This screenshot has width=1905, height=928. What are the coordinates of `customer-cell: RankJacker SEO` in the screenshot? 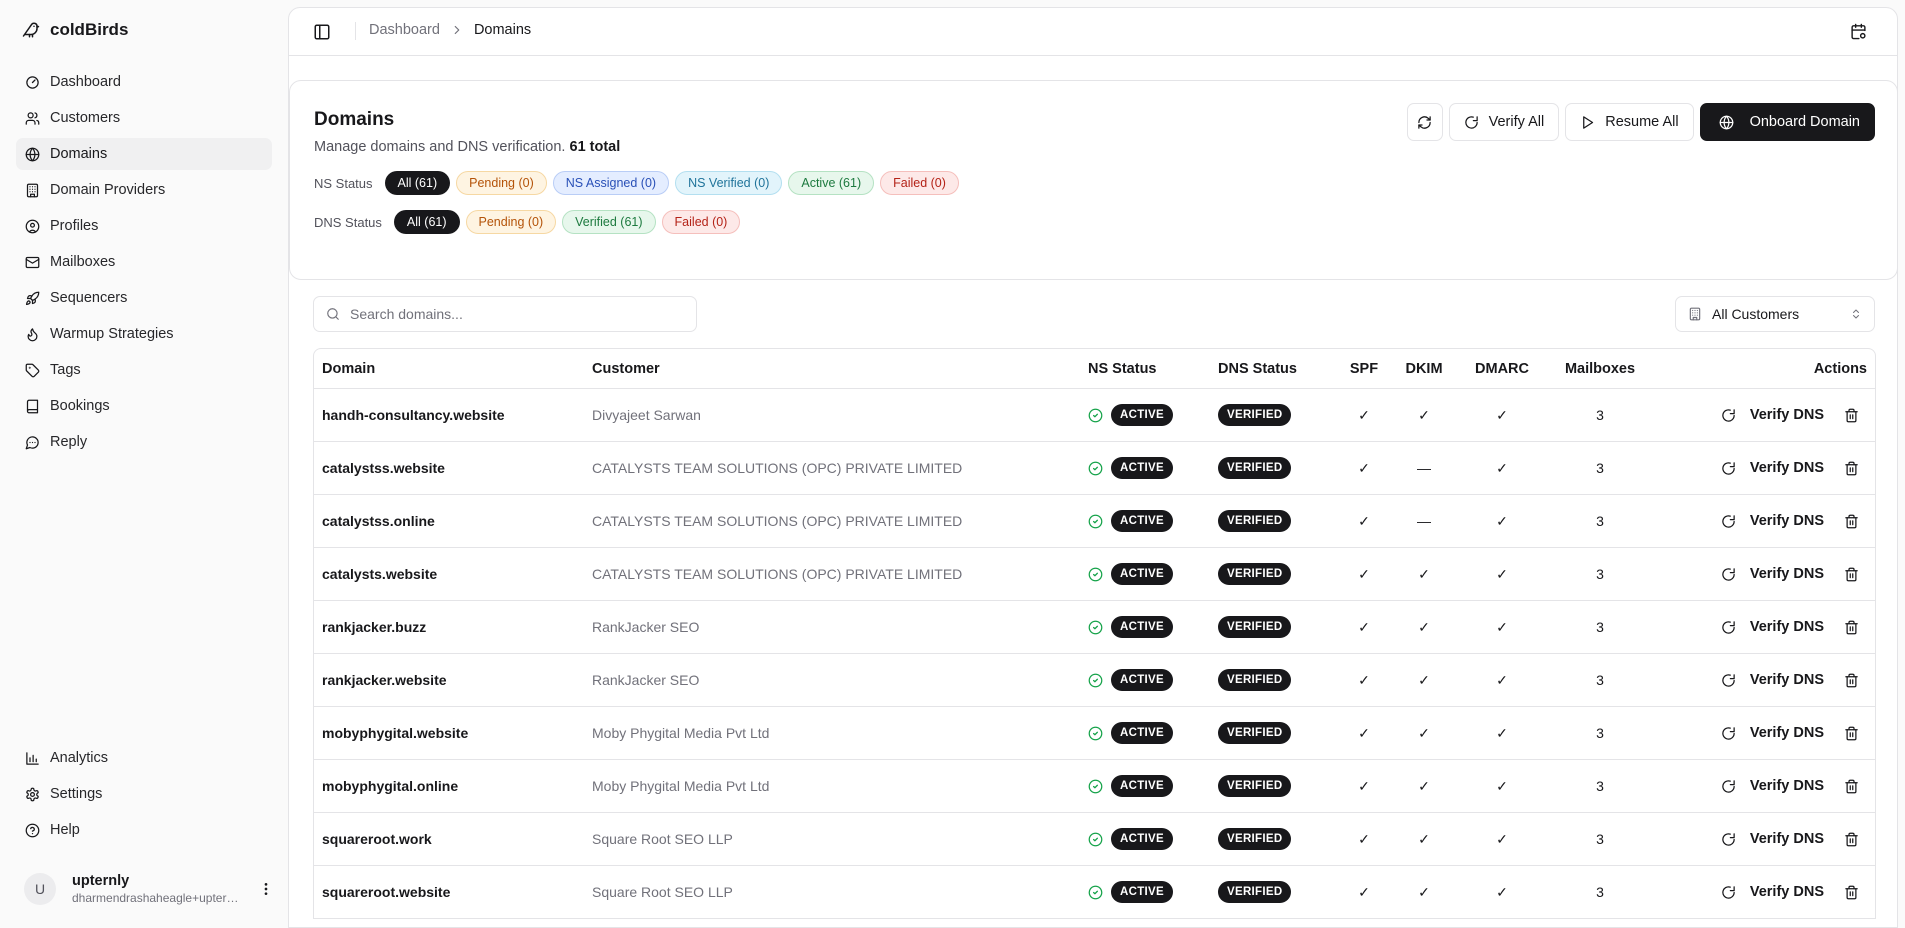 It's located at (646, 627).